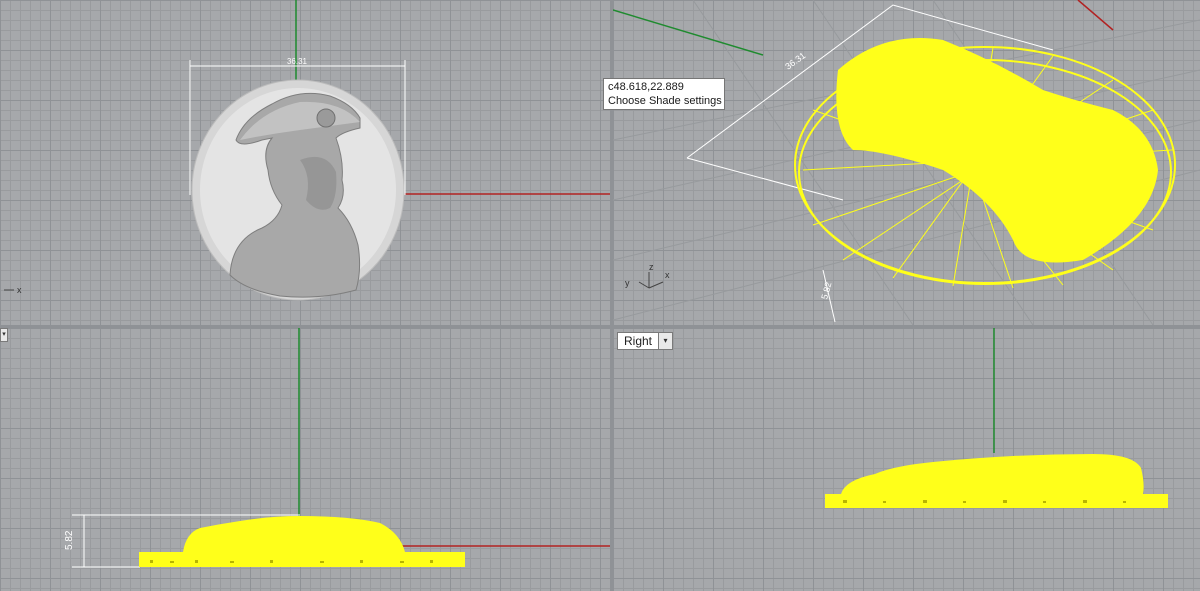 The image size is (1200, 591). I want to click on right-viewport-label: Right ▾, so click(645, 341).